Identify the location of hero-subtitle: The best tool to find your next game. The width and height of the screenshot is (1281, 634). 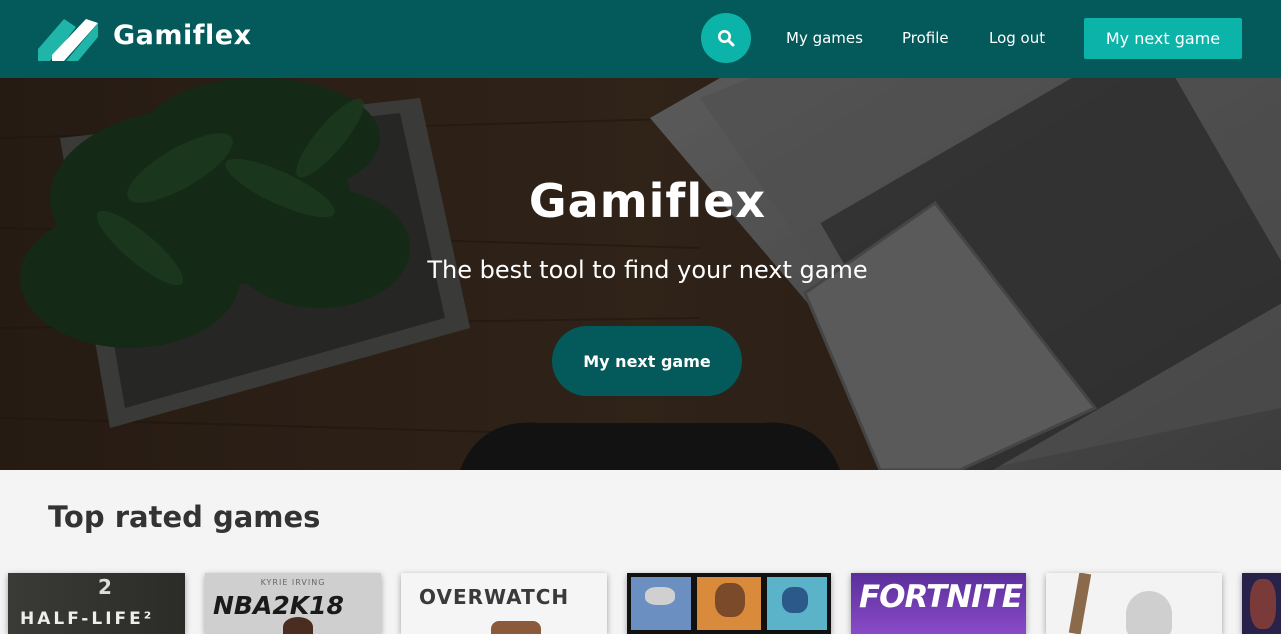
(647, 270).